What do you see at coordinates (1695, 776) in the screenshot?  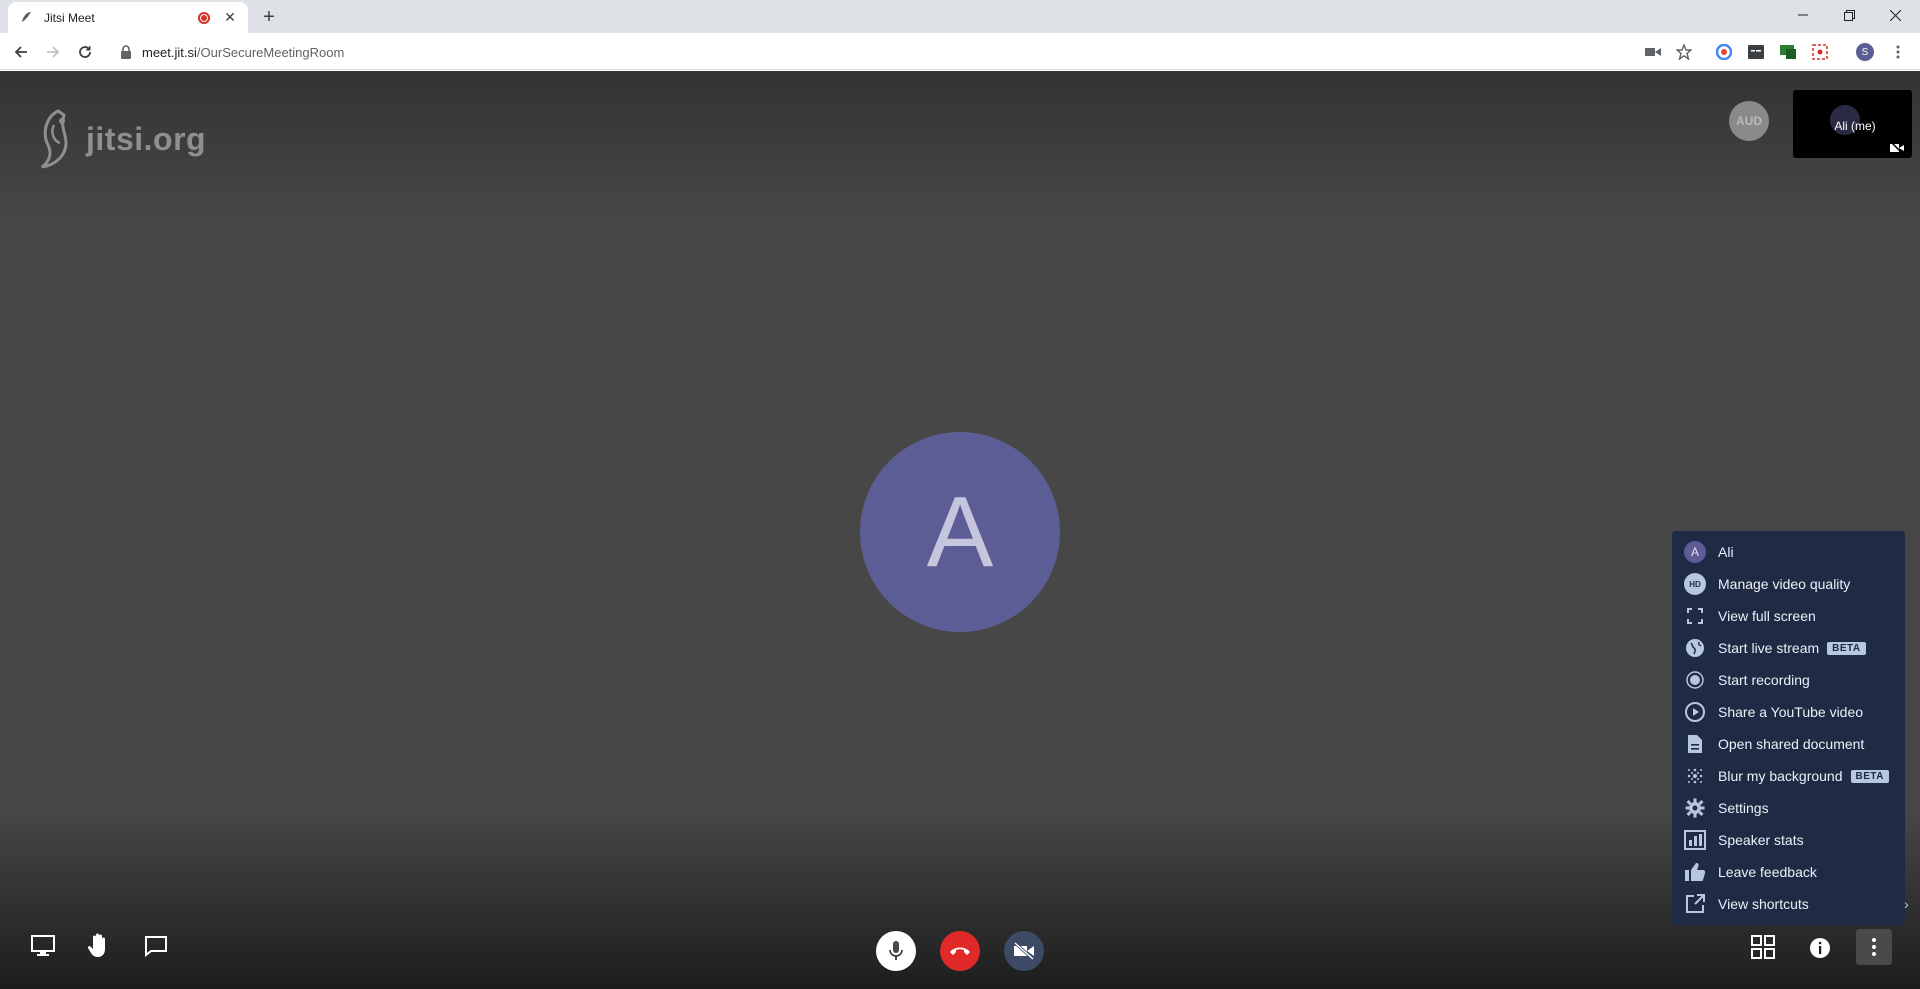 I see `blur-icon` at bounding box center [1695, 776].